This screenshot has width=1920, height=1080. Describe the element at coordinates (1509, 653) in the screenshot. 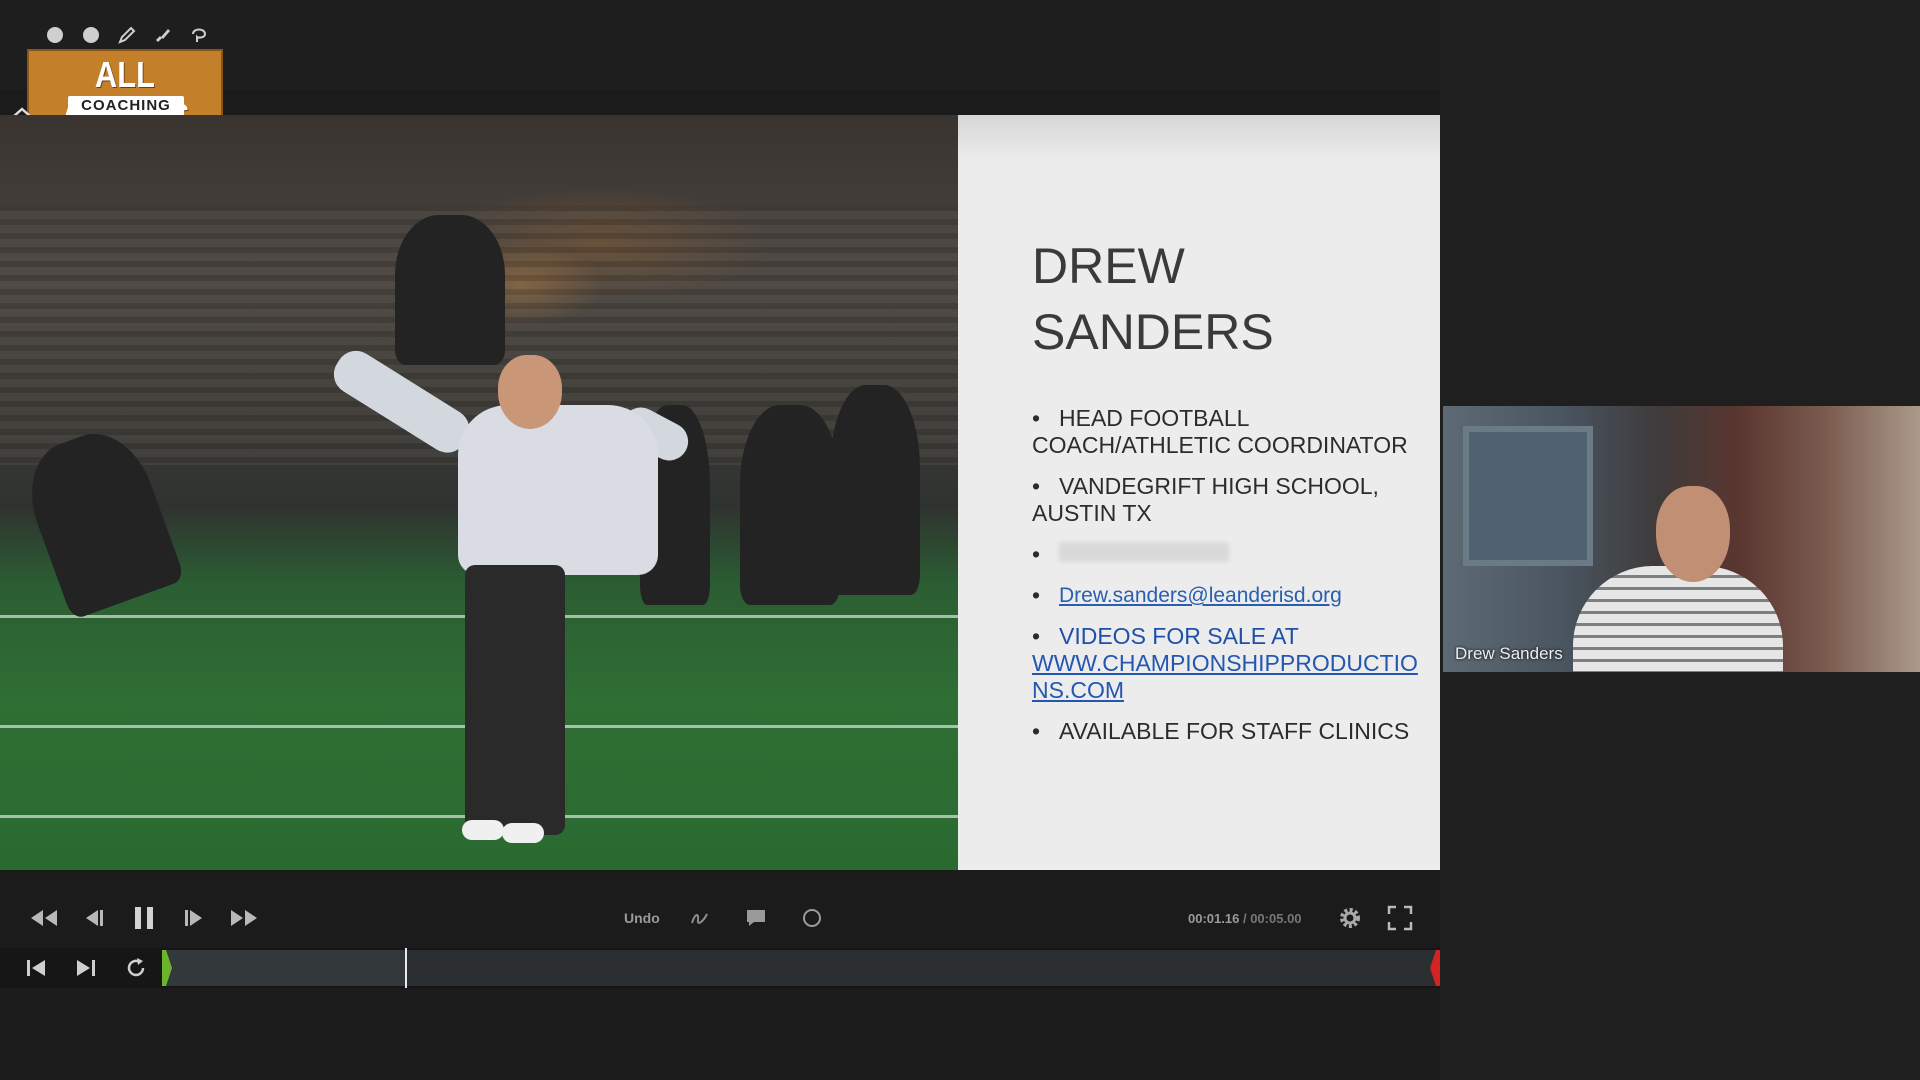

I see `participant-name: Drew Sanders` at that location.